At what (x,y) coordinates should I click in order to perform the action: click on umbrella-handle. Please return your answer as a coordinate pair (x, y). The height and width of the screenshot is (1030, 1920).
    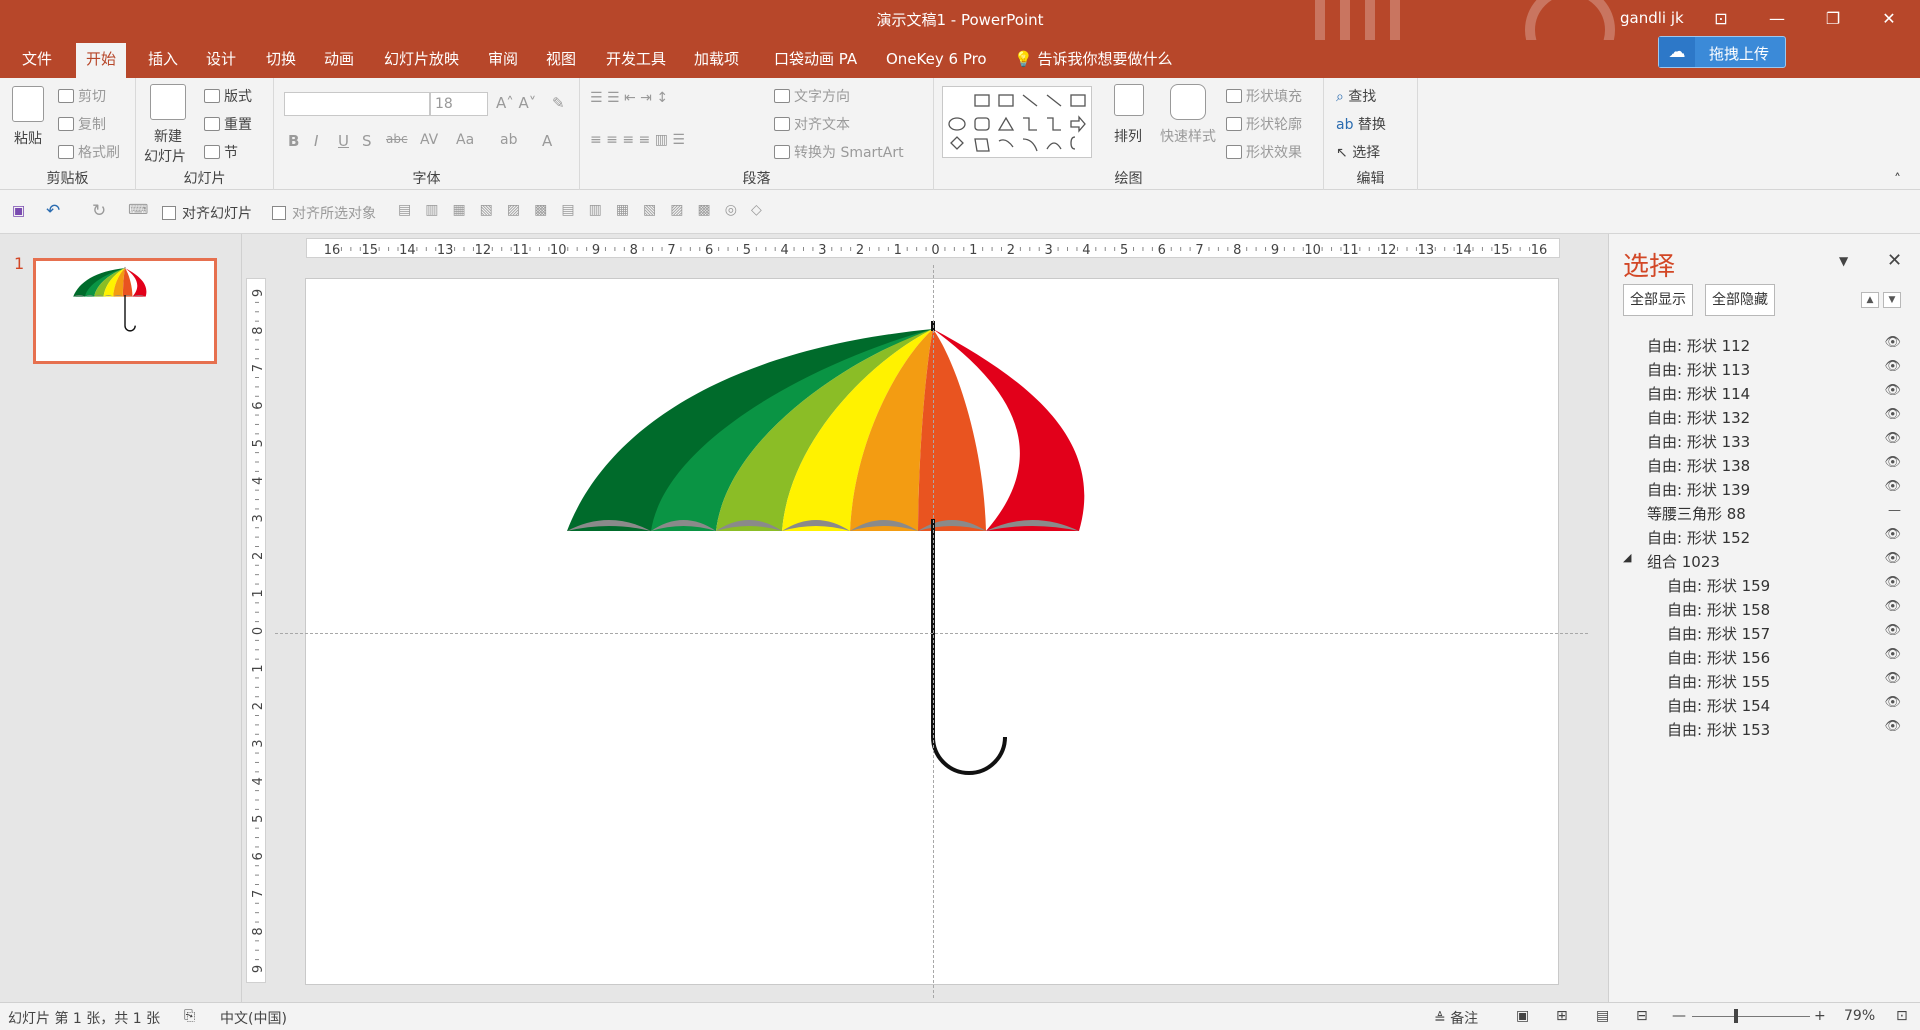
    Looking at the image, I should click on (969, 647).